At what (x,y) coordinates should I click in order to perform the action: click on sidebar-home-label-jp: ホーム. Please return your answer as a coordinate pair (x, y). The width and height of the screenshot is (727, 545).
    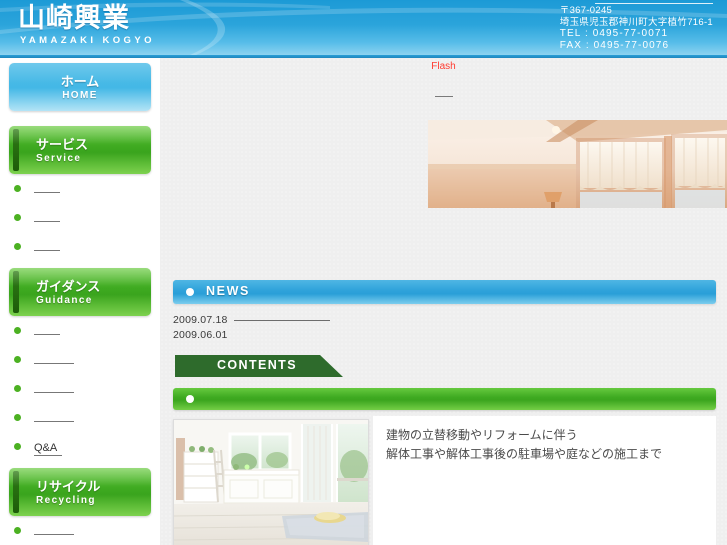
    Looking at the image, I should click on (80, 82).